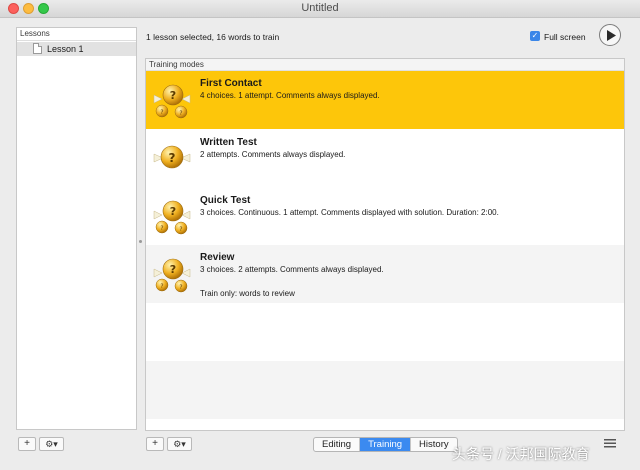 The width and height of the screenshot is (640, 470). I want to click on document-icon, so click(37, 48).